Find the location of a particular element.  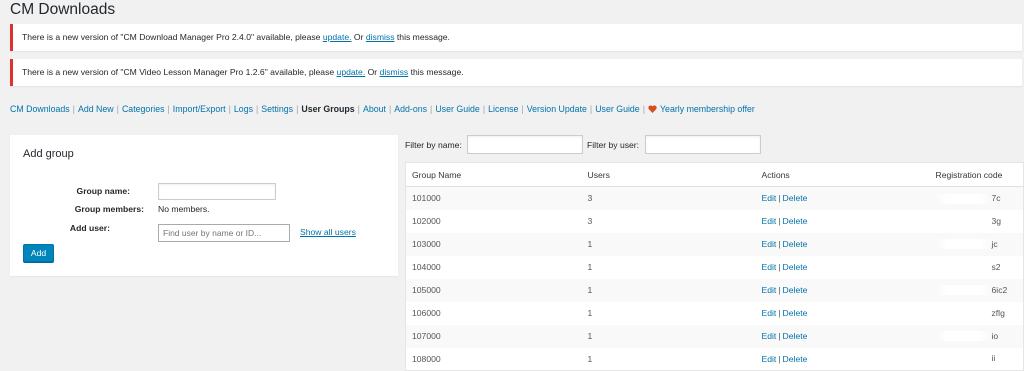

column-header-registration-code: Registration code is located at coordinates (976, 174).